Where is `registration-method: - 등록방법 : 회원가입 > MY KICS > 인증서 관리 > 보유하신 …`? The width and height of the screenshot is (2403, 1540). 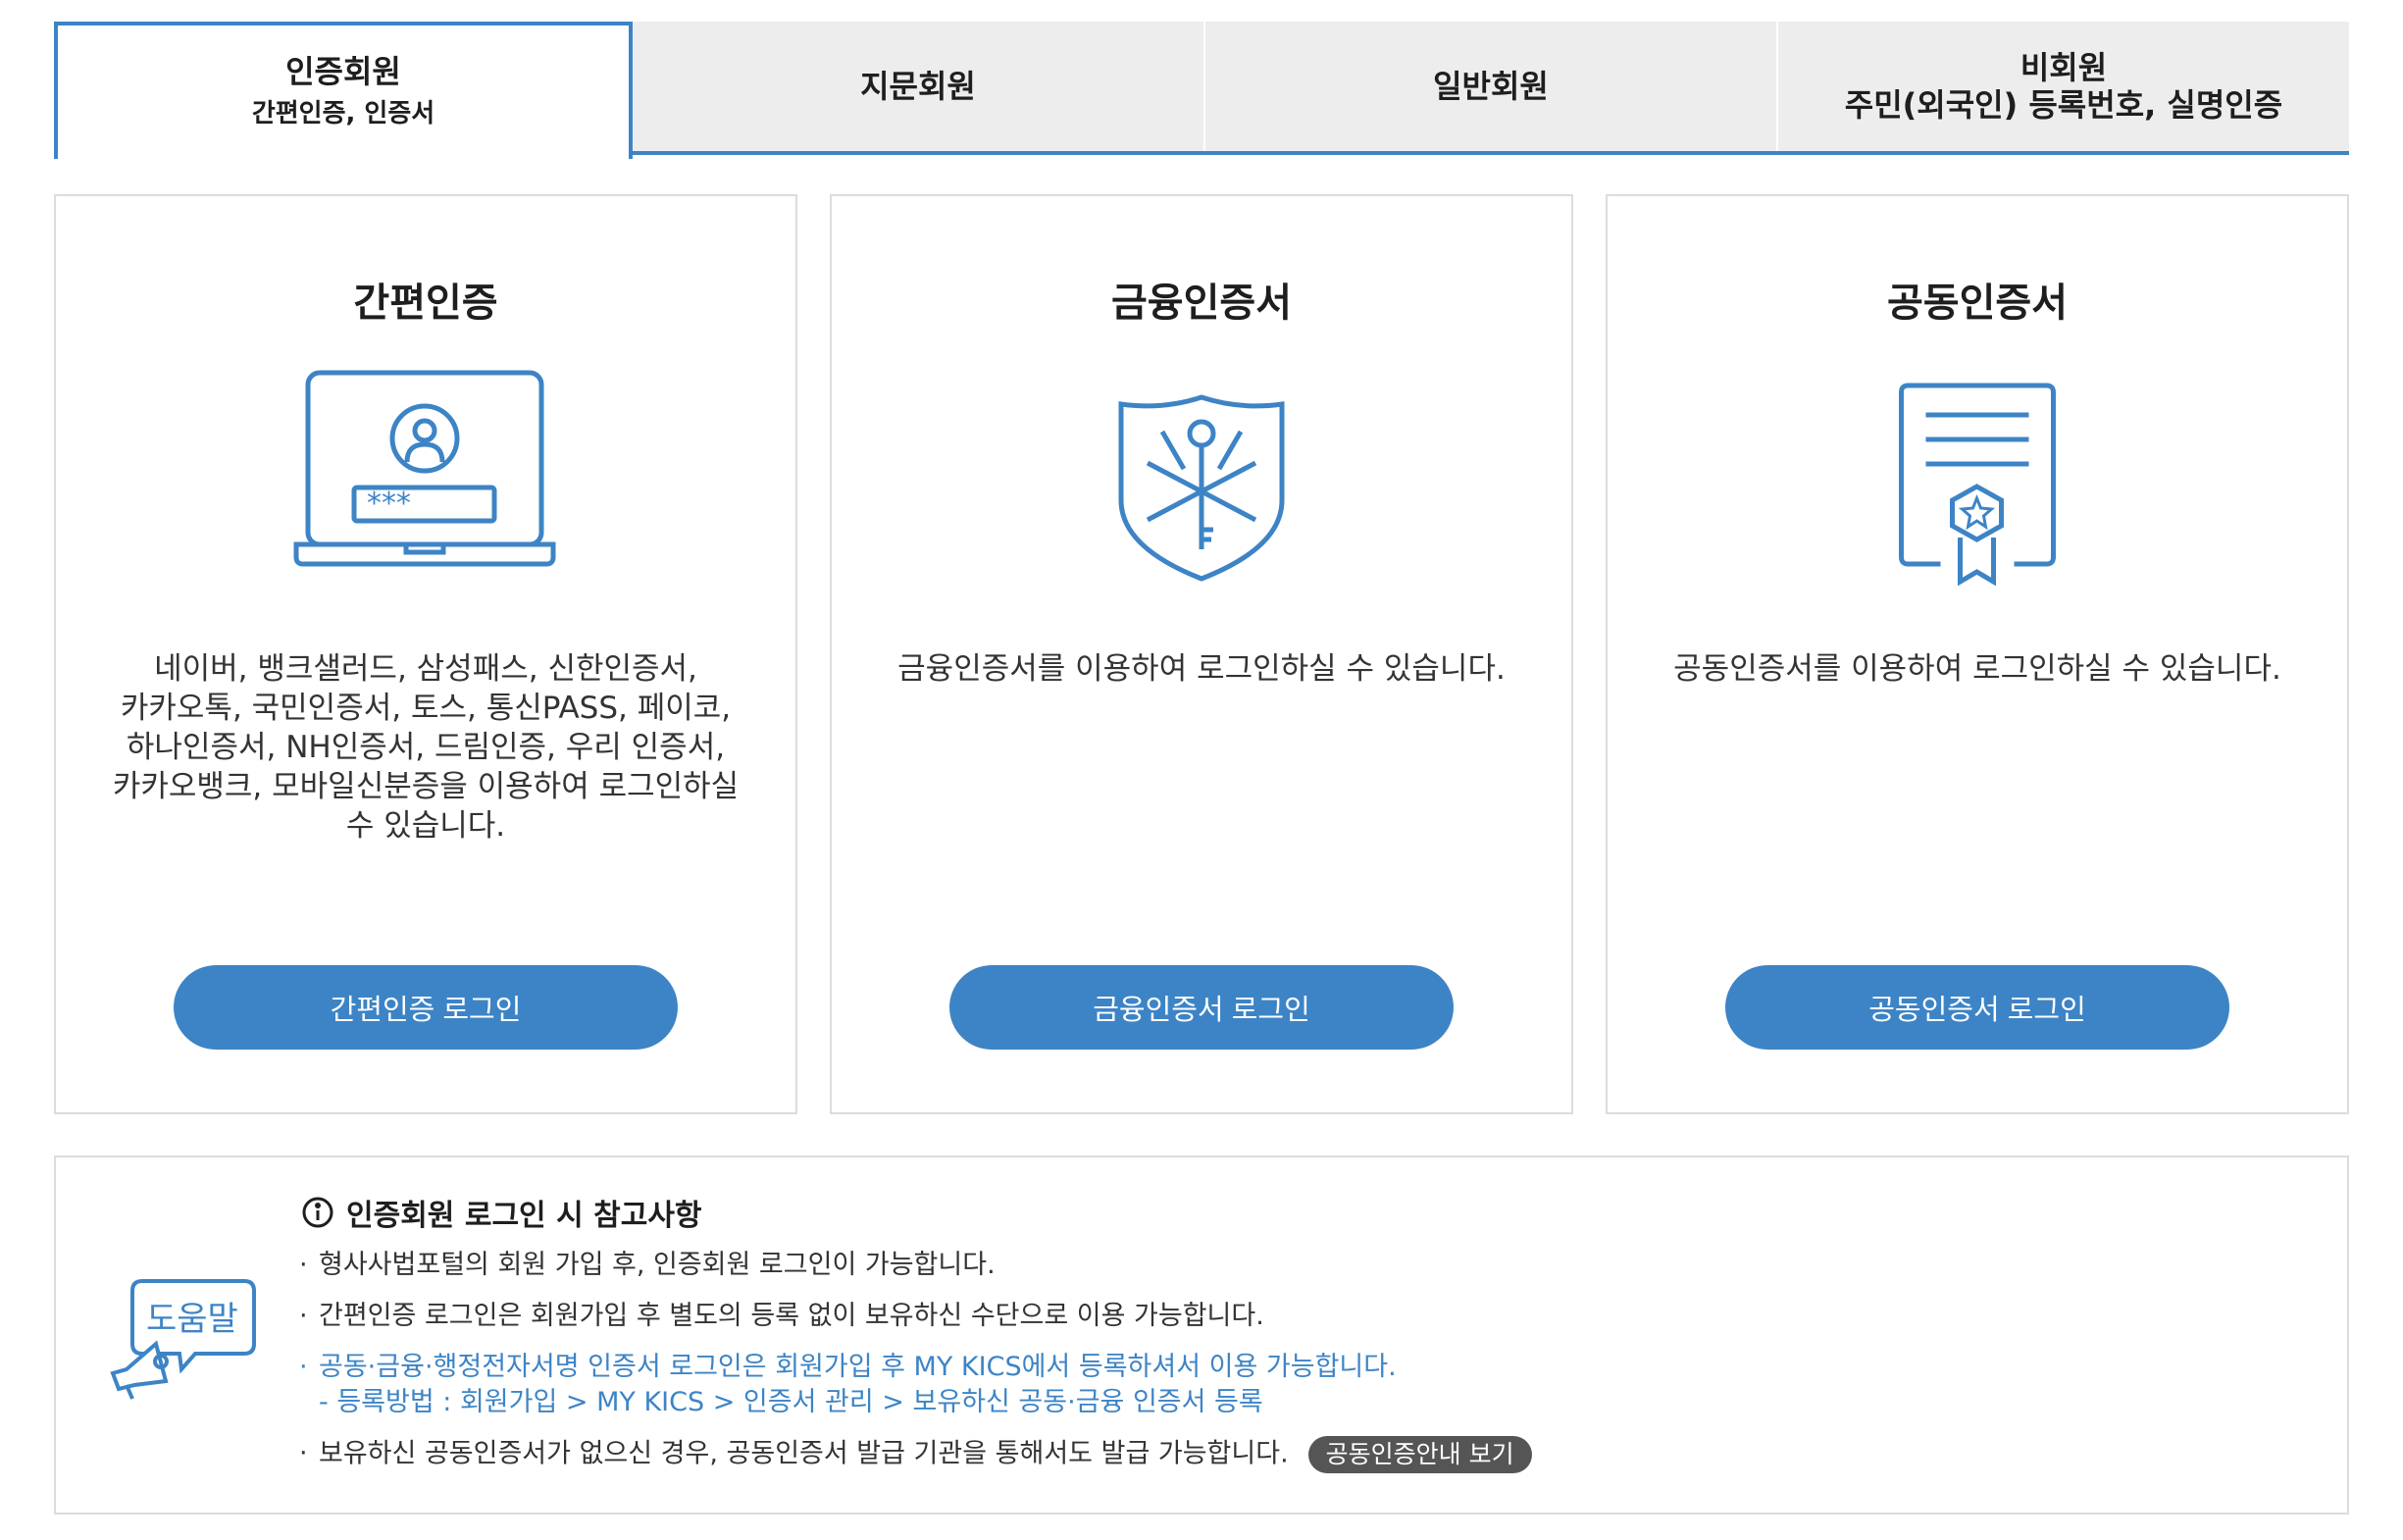
registration-method: - 등록방법 : 회원가입 > MY KICS > 인증서 관리 > 보유하신 … is located at coordinates (791, 1402).